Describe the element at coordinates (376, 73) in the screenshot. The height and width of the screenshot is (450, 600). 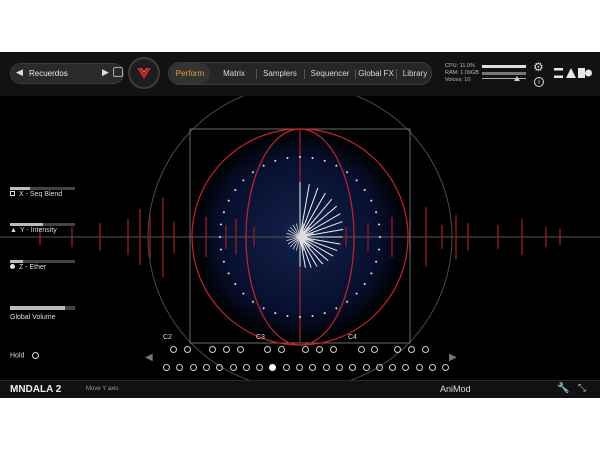
I see `tab-global-fx: Global FX` at that location.